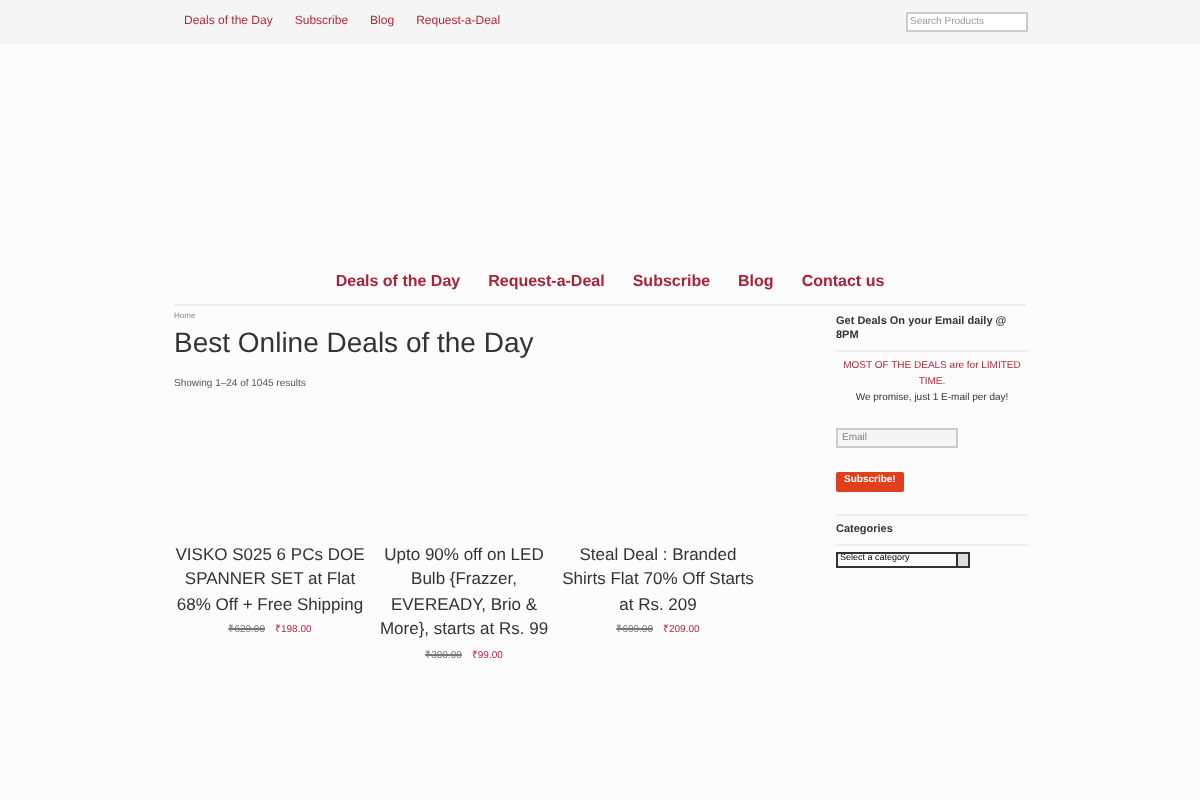  I want to click on dropdown-icon, so click(962, 559).